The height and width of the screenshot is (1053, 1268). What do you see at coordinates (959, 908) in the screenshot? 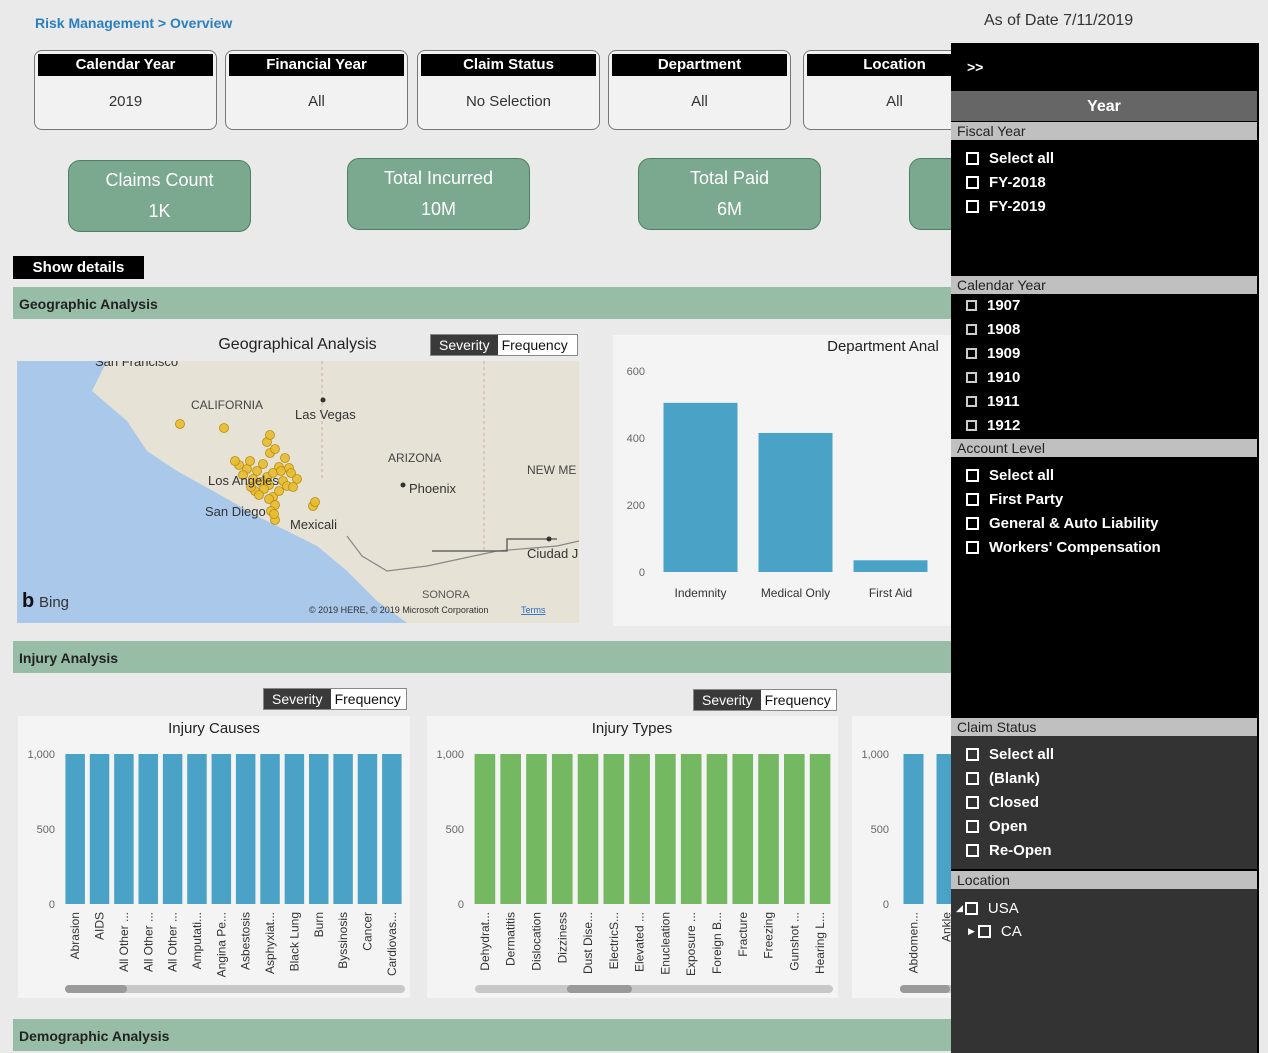
I see `collapse-caret-icon: ◢` at bounding box center [959, 908].